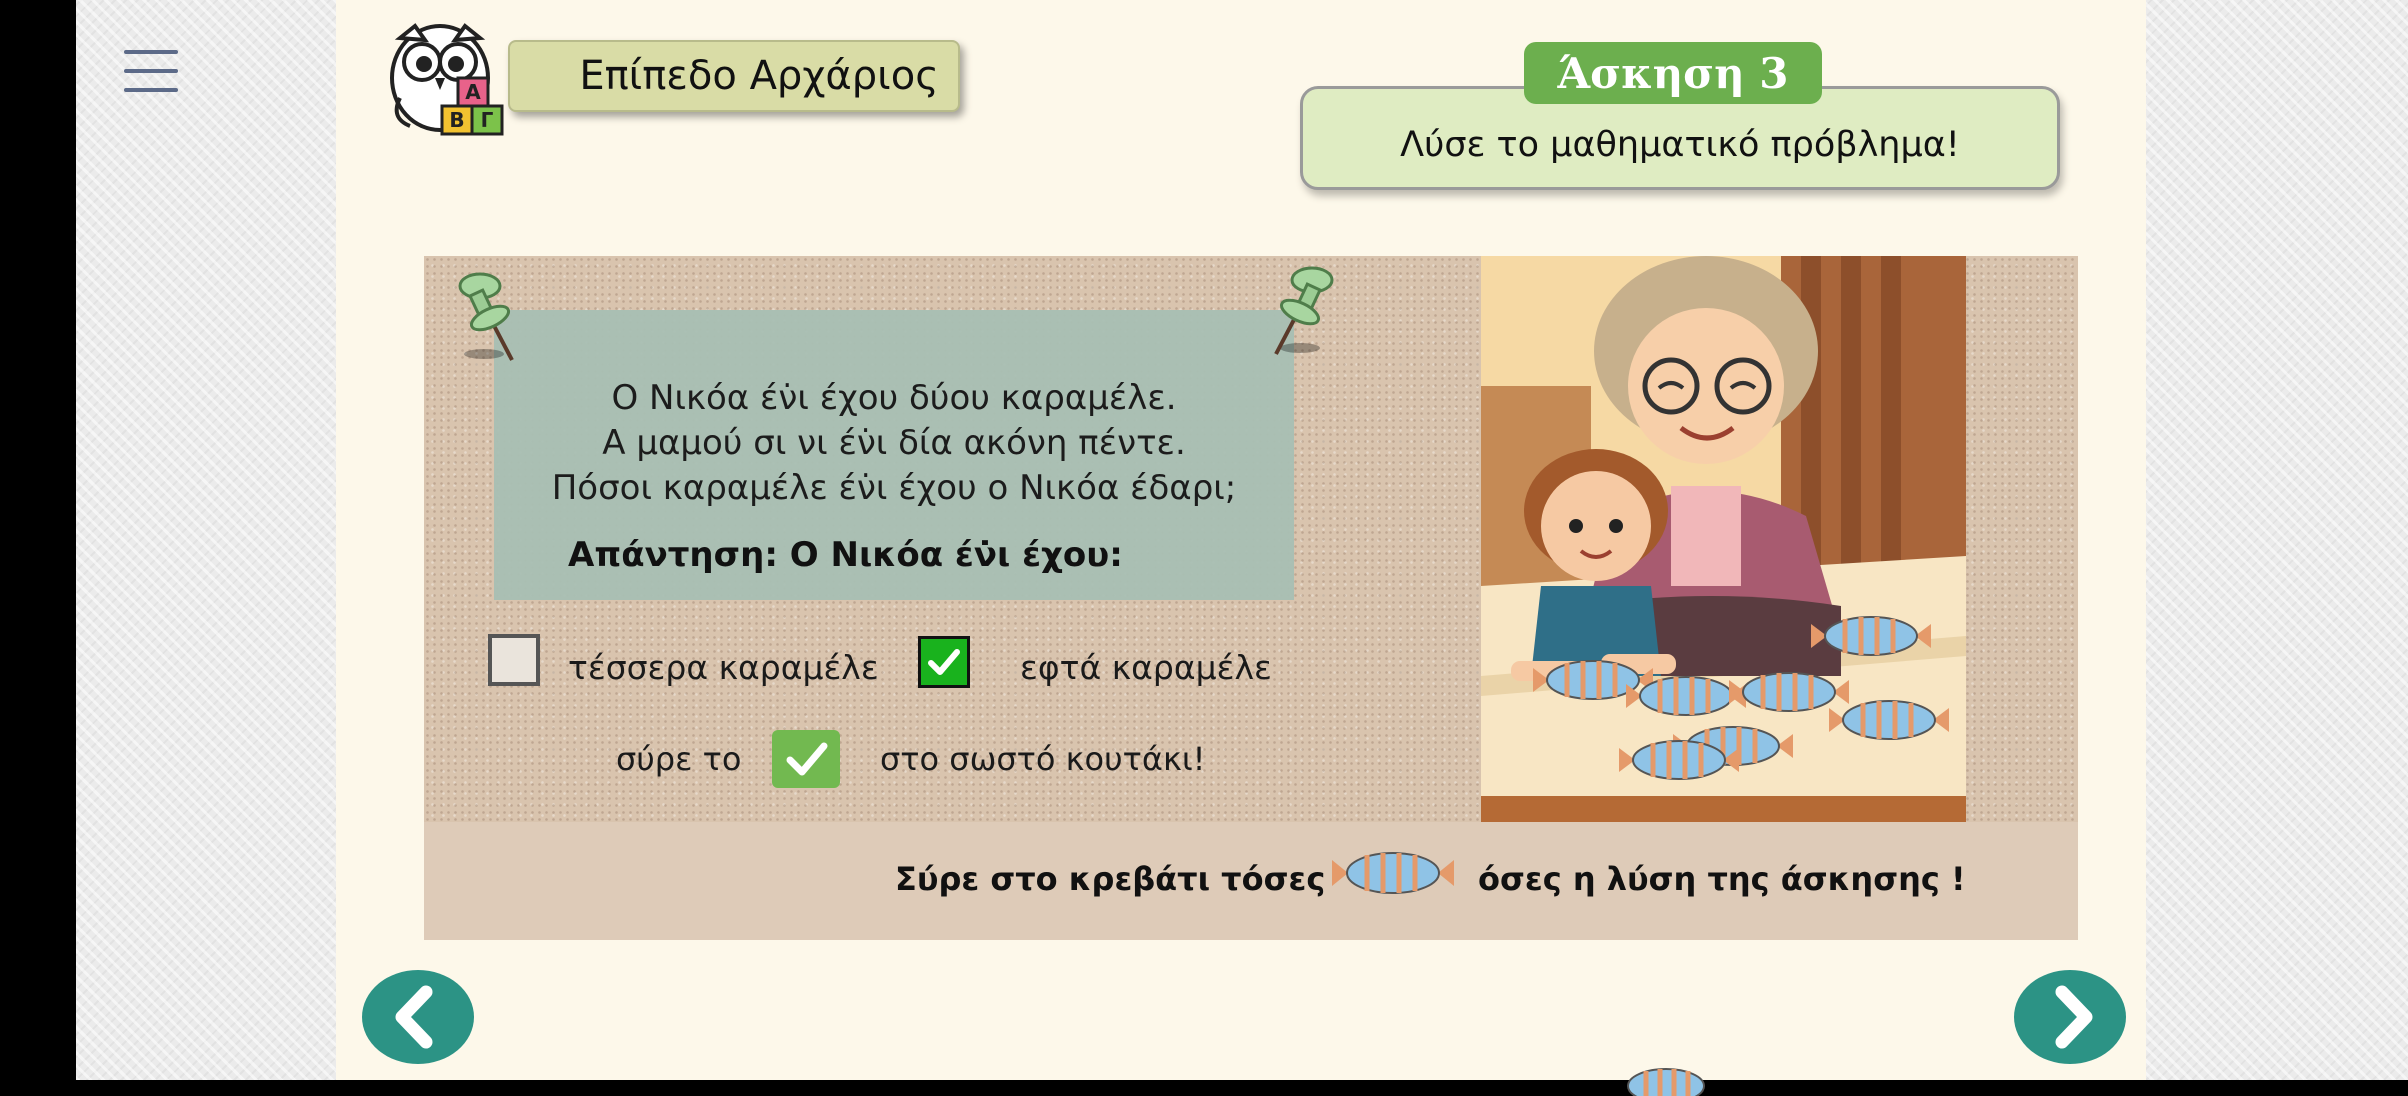 The width and height of the screenshot is (2408, 1096). What do you see at coordinates (1741, 698) in the screenshot?
I see `candies-on-bed` at bounding box center [1741, 698].